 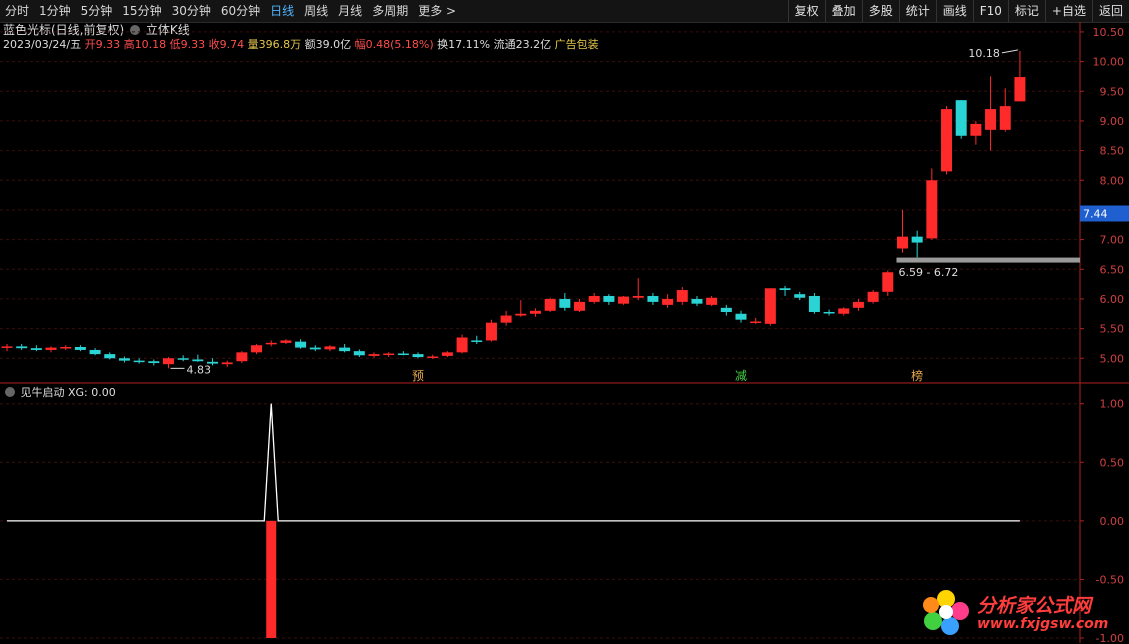 What do you see at coordinates (928, 272) in the screenshot?
I see `range-label: 6.59 - 6.72` at bounding box center [928, 272].